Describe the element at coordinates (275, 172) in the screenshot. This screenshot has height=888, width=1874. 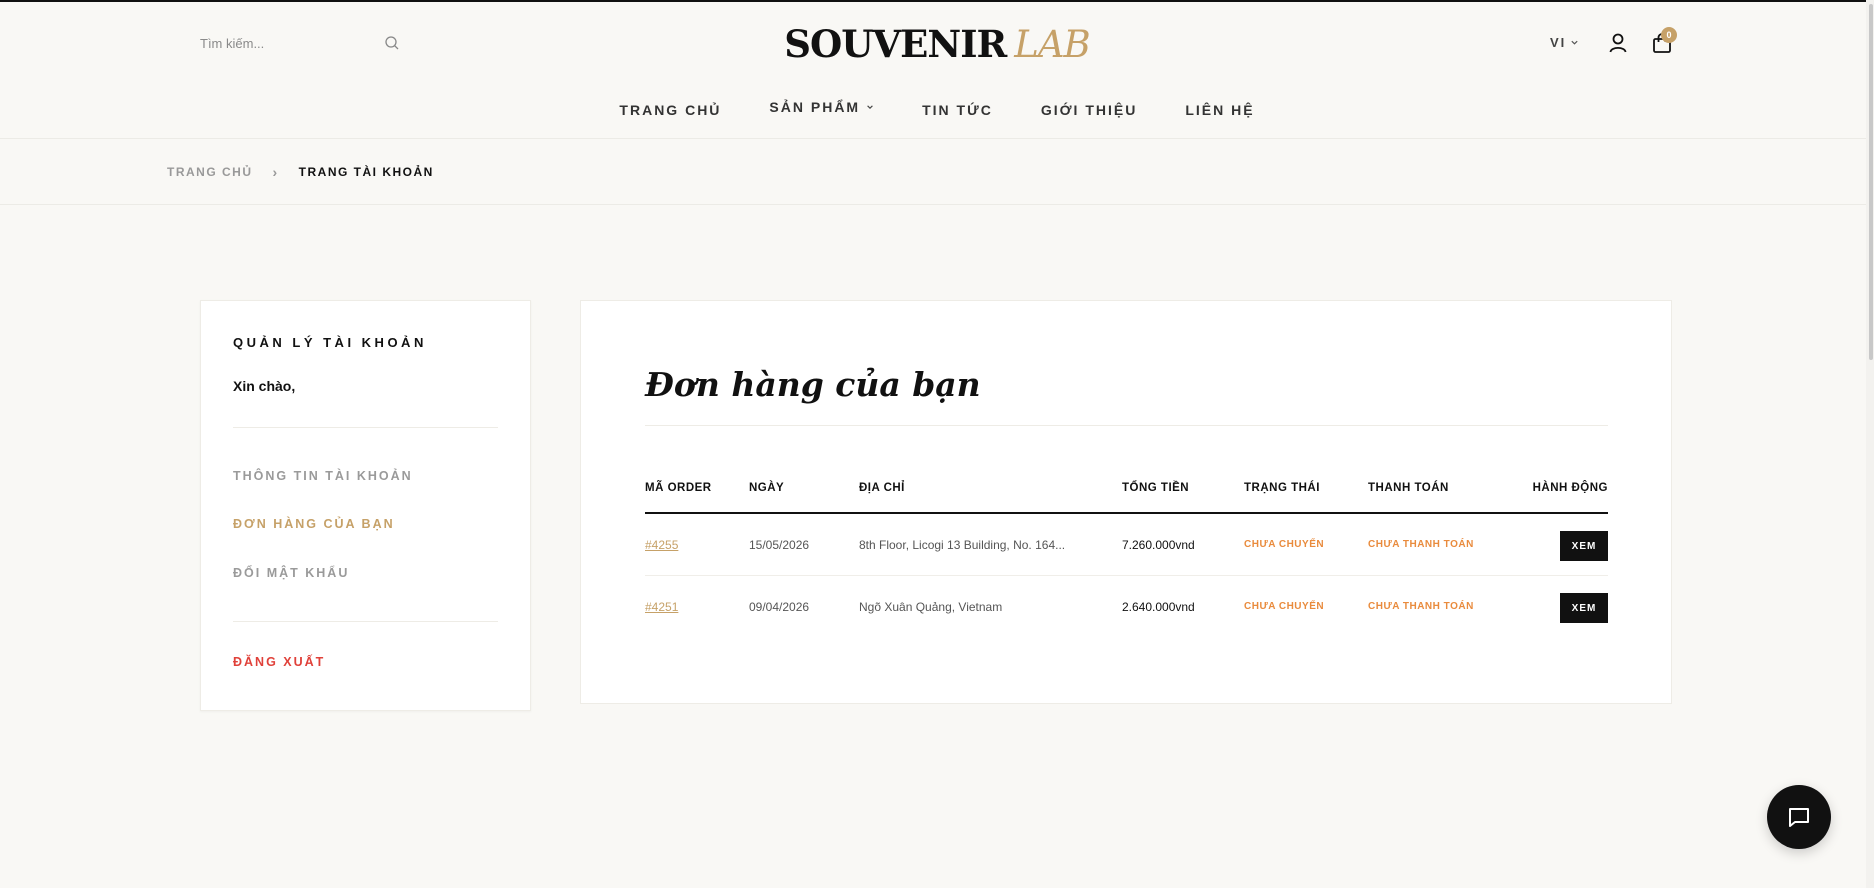
I see `chevron-right-icon: ›` at that location.